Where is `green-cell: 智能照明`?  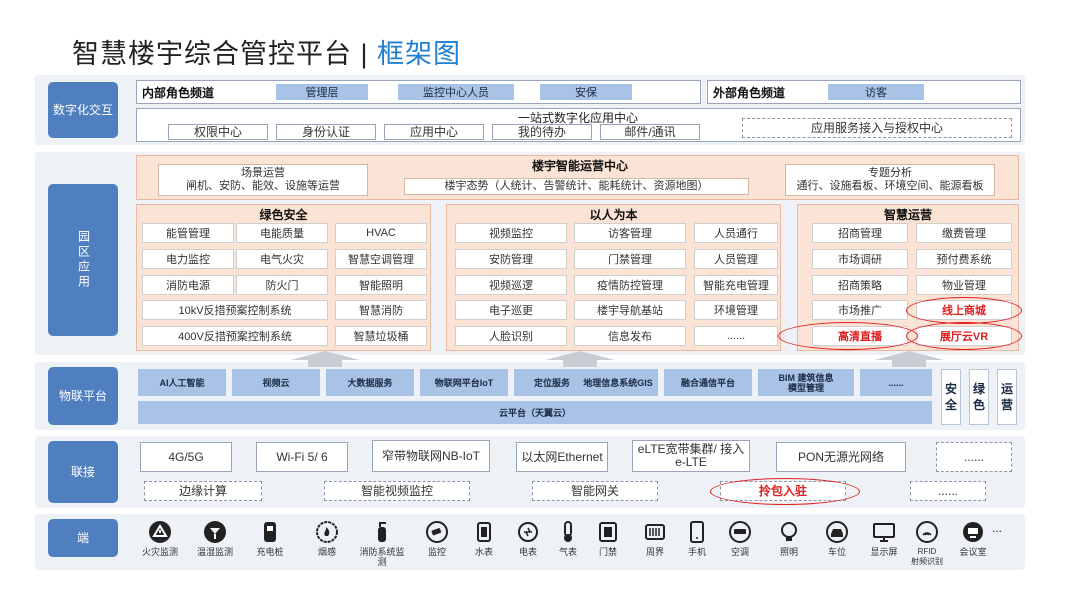
green-cell: 智能照明 is located at coordinates (381, 285).